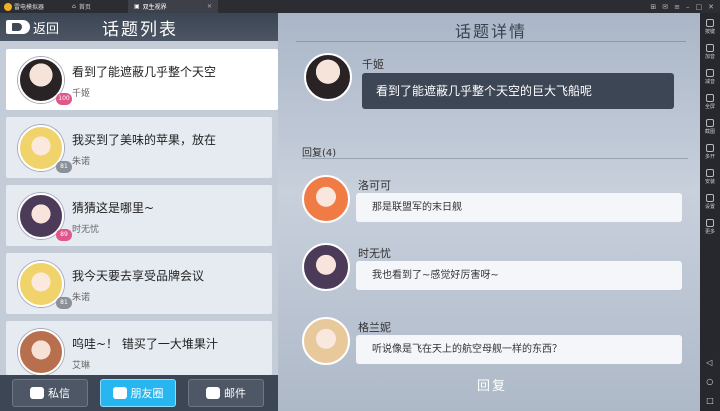 The image size is (720, 411). What do you see at coordinates (74, 6) in the screenshot?
I see `home-icon: ⌂` at bounding box center [74, 6].